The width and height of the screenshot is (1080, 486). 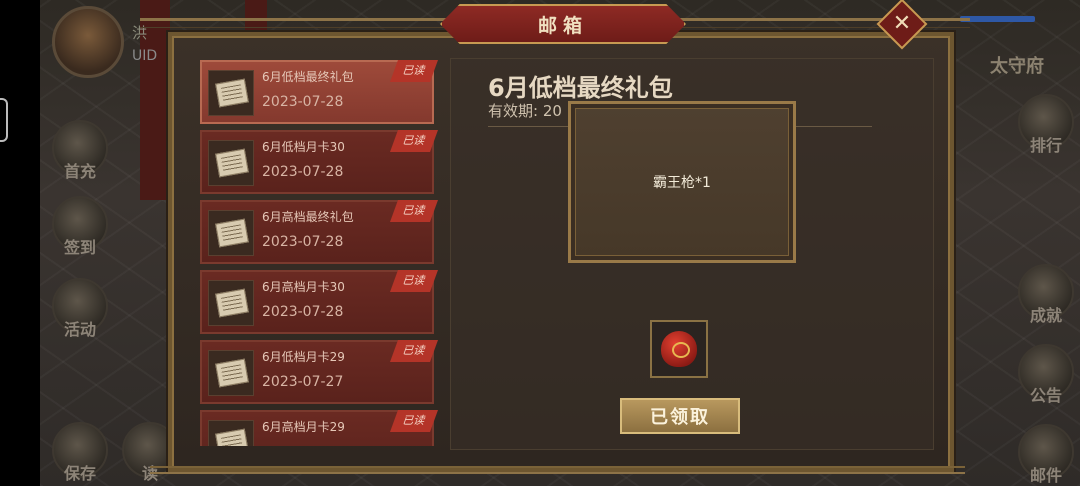 What do you see at coordinates (79, 247) in the screenshot?
I see `side-button-label: 签到` at bounding box center [79, 247].